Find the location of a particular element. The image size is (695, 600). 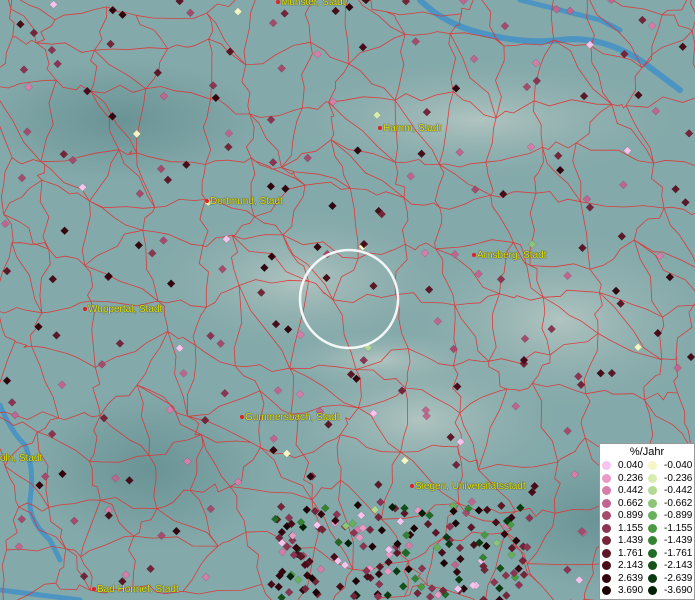

legend-value: 1.439 is located at coordinates (631, 540).